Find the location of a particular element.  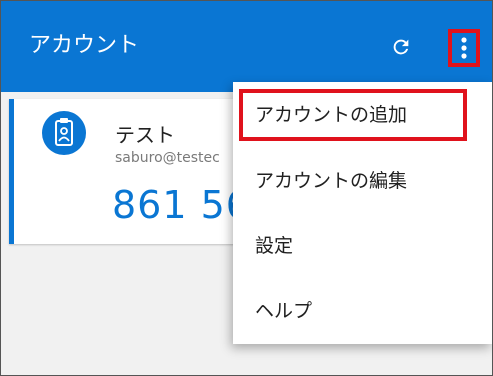

refresh-icon is located at coordinates (401, 47).